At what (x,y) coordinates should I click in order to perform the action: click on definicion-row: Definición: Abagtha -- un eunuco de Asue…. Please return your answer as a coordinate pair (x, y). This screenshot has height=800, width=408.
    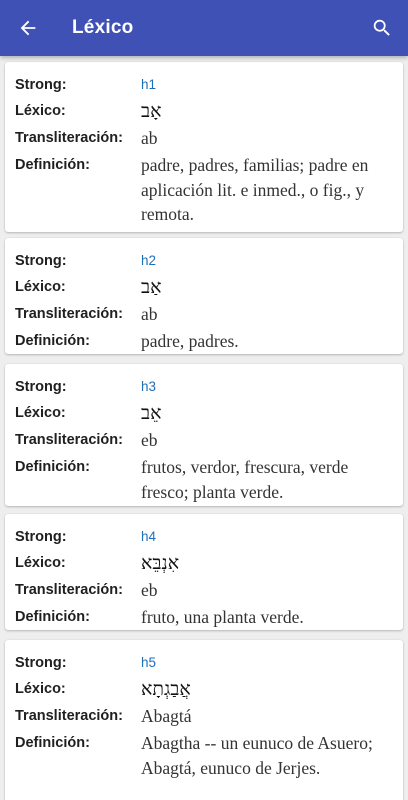
    Looking at the image, I should click on (204, 755).